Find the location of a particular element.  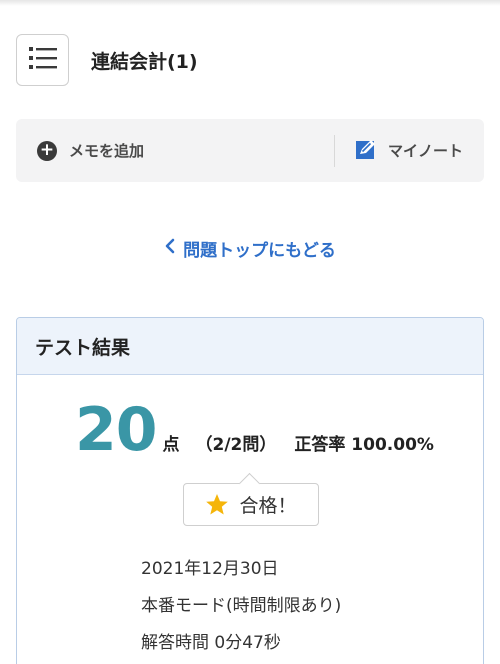

list-icon is located at coordinates (42, 60).